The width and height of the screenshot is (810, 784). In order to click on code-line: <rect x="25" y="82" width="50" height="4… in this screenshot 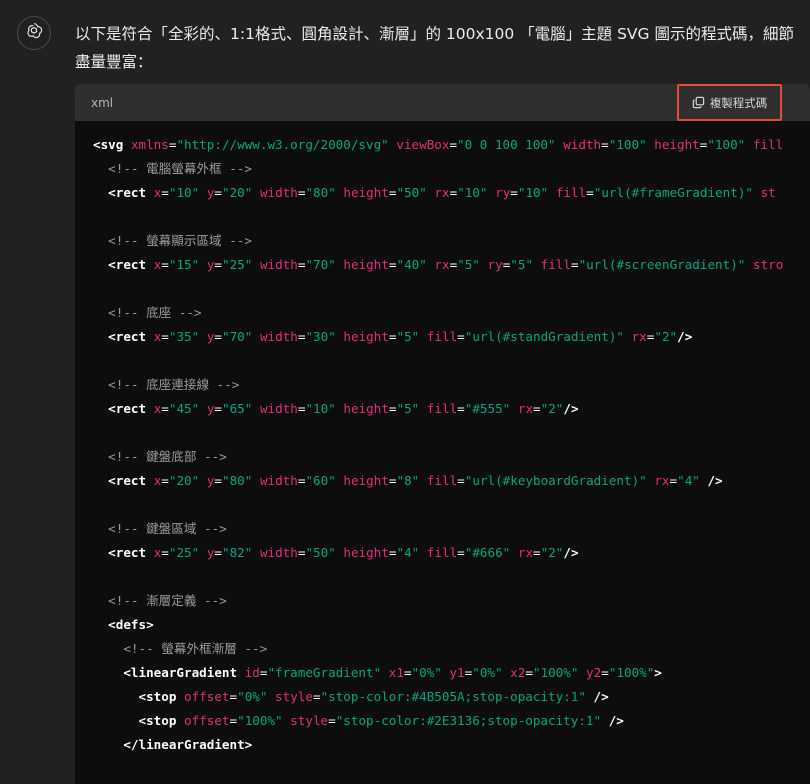, I will do `click(451, 553)`.